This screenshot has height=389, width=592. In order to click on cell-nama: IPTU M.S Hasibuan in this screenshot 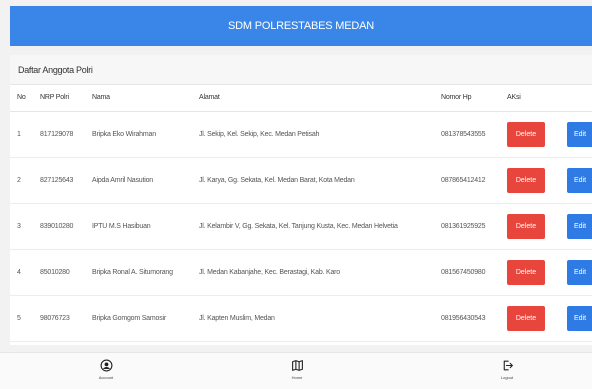, I will do `click(121, 226)`.